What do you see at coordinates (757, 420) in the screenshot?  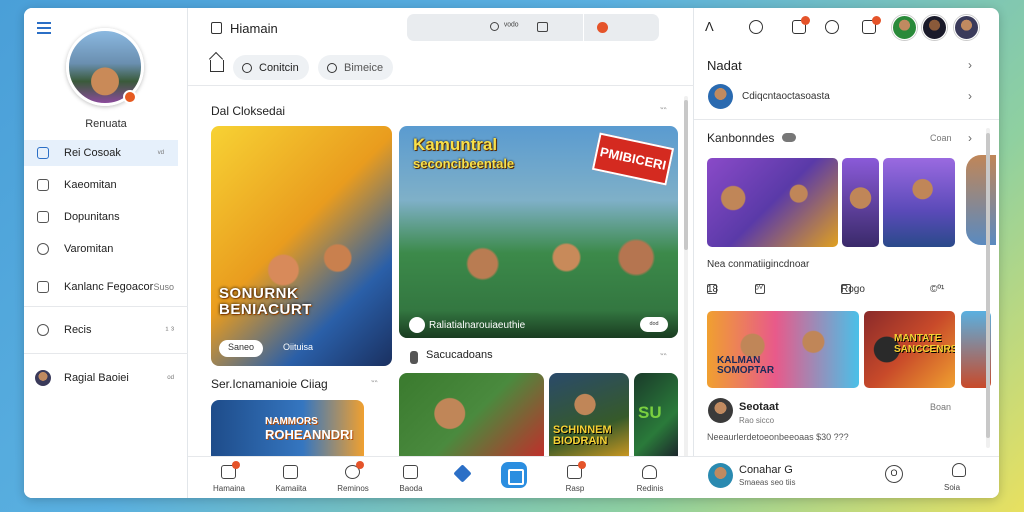 I see `poster-subtitle: Rao sicco` at bounding box center [757, 420].